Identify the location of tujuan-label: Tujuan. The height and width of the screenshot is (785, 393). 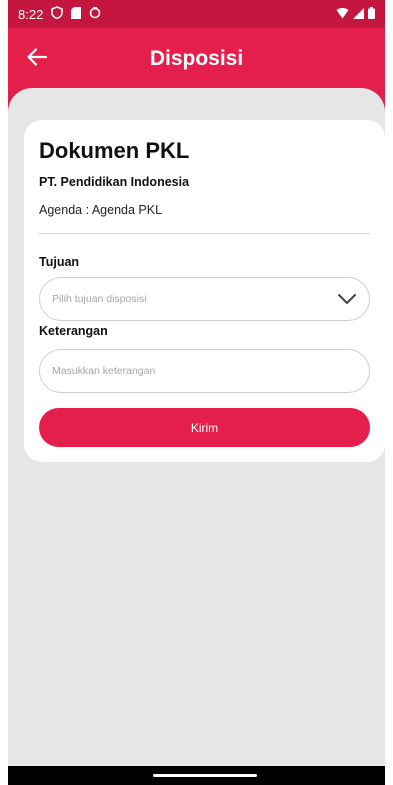
(59, 262).